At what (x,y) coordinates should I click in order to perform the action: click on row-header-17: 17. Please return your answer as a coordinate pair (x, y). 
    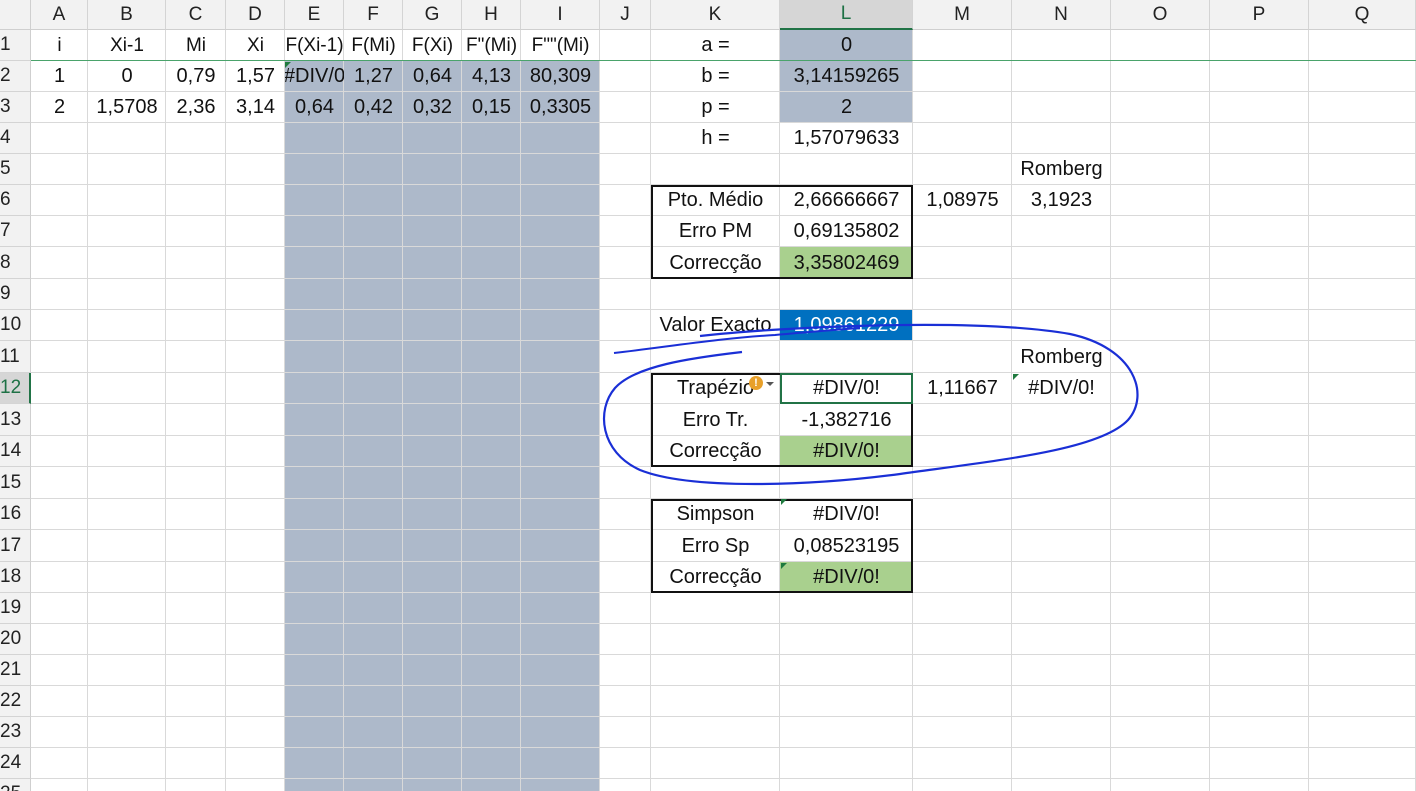
    Looking at the image, I should click on (15, 546).